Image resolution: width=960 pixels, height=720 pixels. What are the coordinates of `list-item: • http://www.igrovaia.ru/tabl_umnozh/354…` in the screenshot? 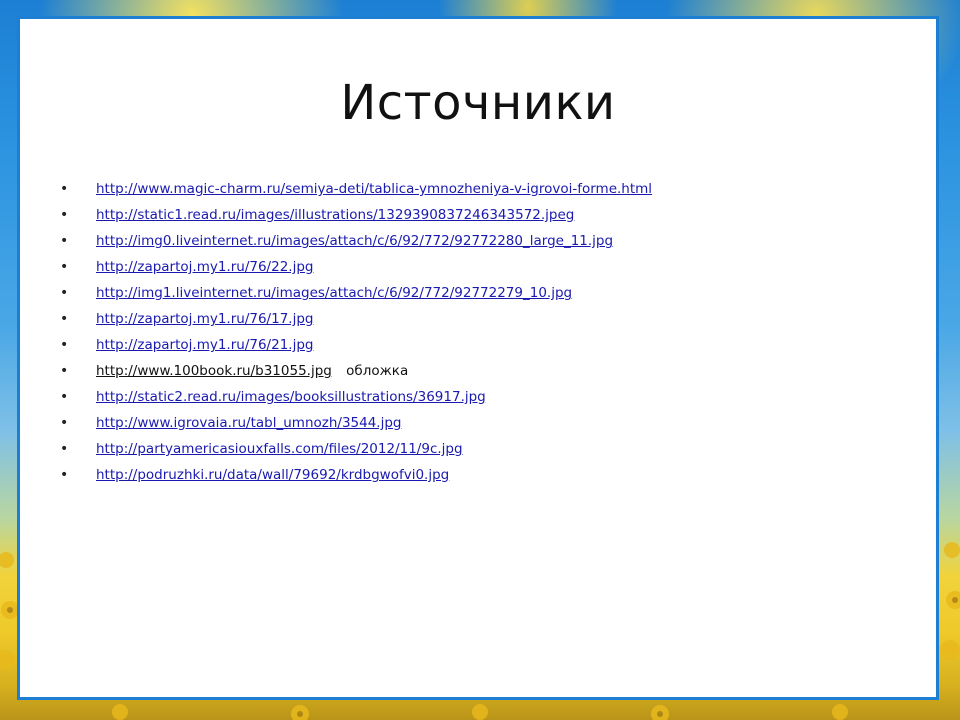 It's located at (480, 426).